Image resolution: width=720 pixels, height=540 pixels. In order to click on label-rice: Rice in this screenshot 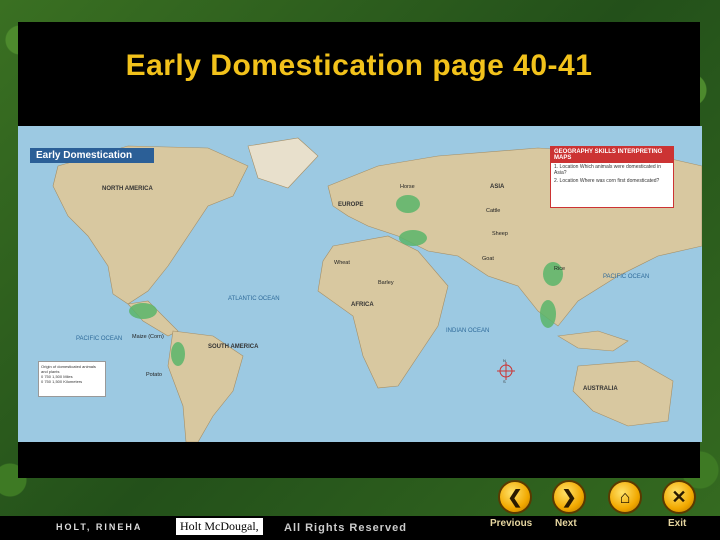, I will do `click(560, 269)`.